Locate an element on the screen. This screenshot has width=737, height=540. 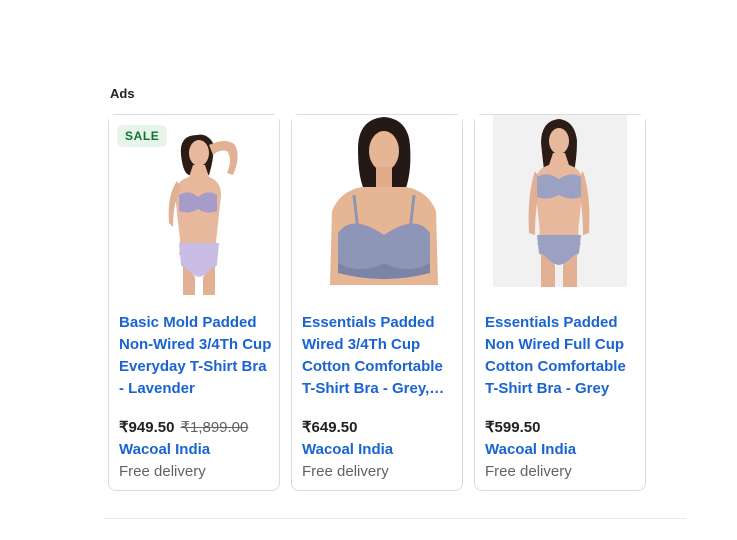
sale-badge: SALE is located at coordinates (142, 136).